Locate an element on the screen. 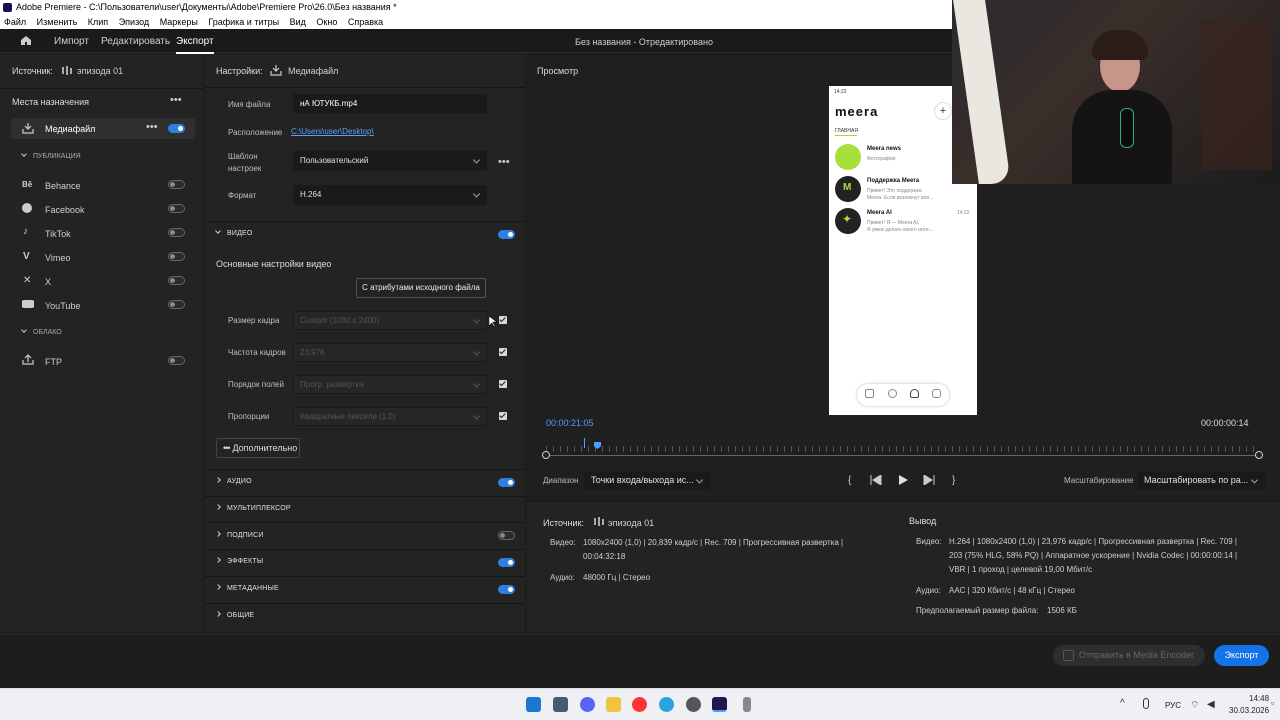  timecode-in: 00:00:21:05 is located at coordinates (570, 423).